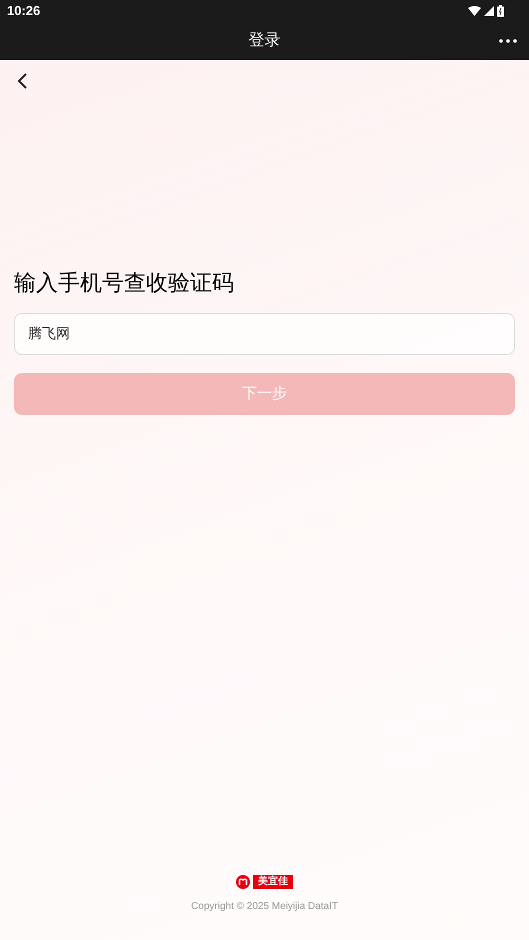  I want to click on copyright-text: Copyright © 2025 Meiyijia DataIT, so click(264, 907).